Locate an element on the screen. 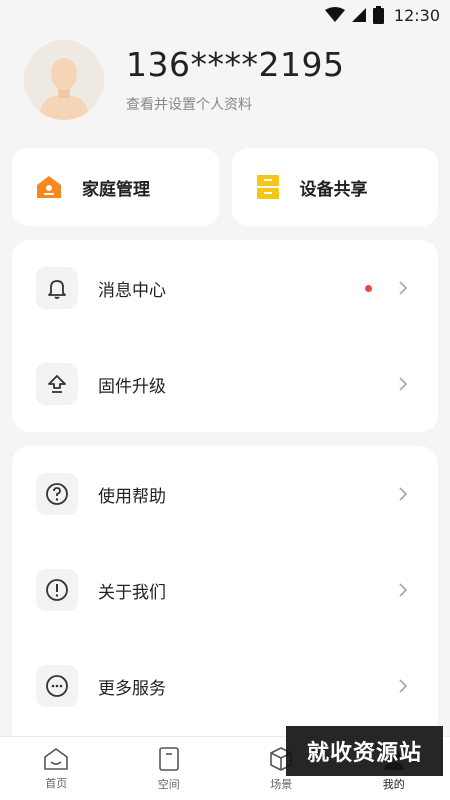 Image resolution: width=450 pixels, height=800 pixels. menu-item-help: 使用帮助 is located at coordinates (225, 494).